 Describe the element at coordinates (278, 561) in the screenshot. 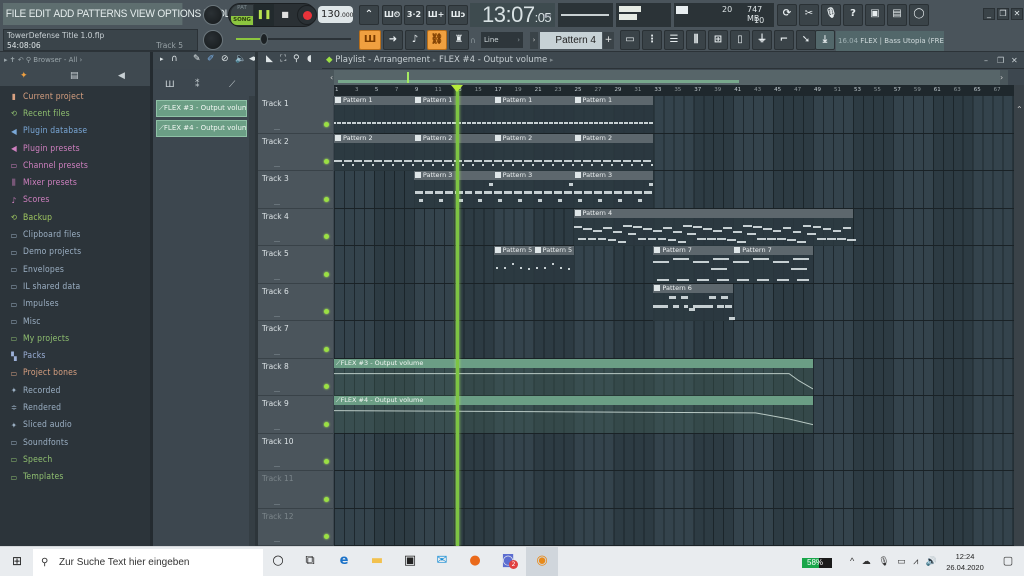

I see `cortana-icon: ○` at that location.